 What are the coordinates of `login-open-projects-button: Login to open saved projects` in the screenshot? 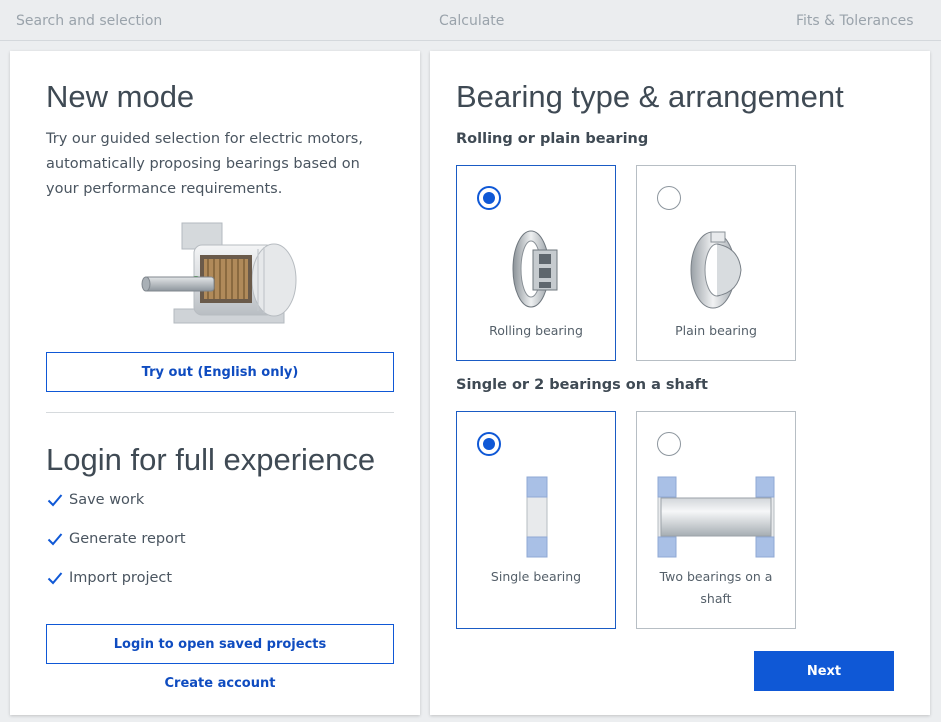 It's located at (220, 644).